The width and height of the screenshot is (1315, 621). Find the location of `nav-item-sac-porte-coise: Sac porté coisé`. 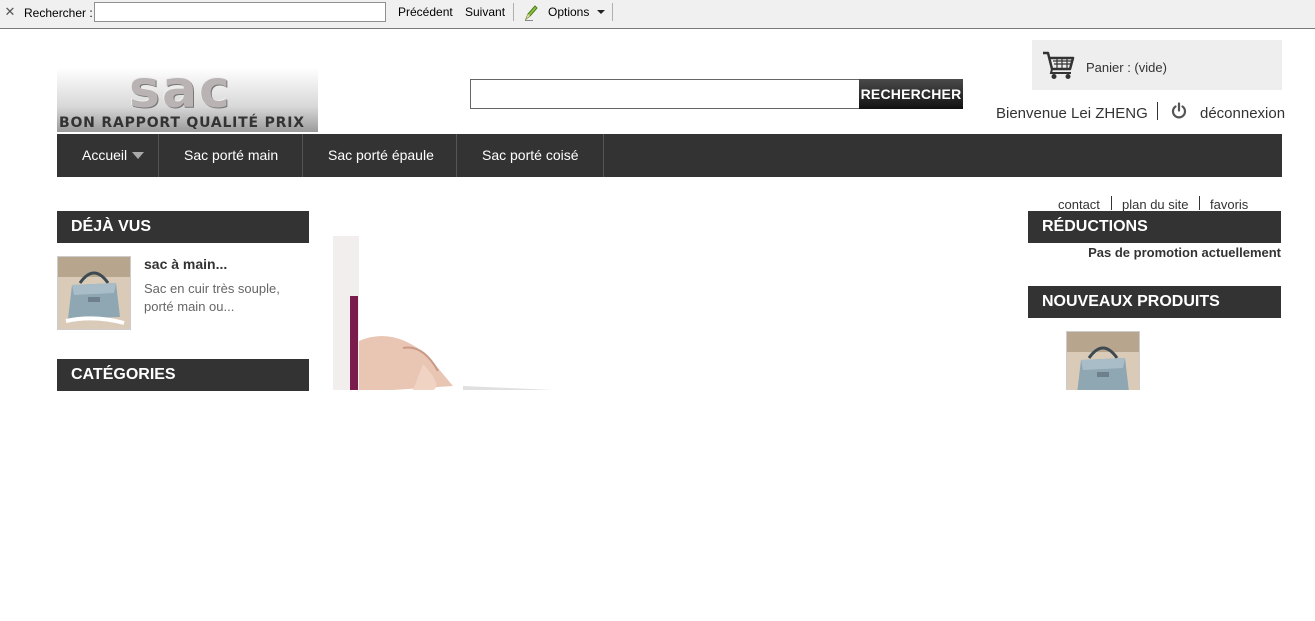

nav-item-sac-porte-coise: Sac porté coisé is located at coordinates (530, 155).